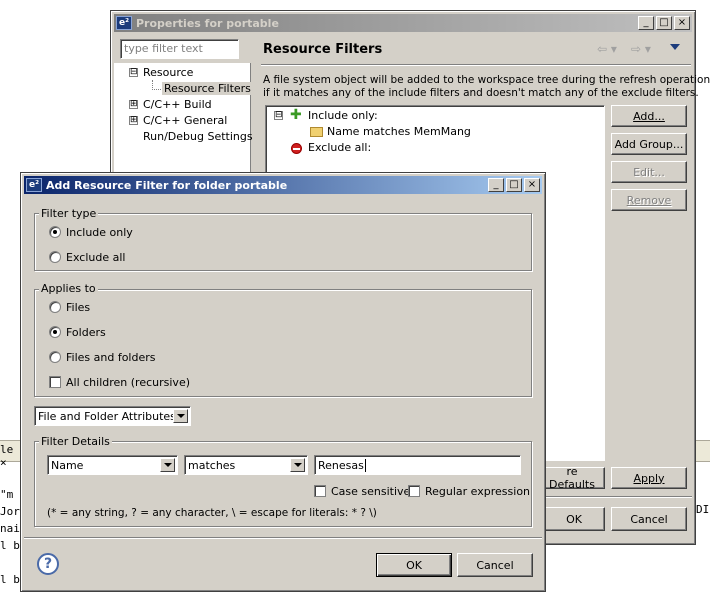  I want to click on regex-checkbox, so click(414, 491).